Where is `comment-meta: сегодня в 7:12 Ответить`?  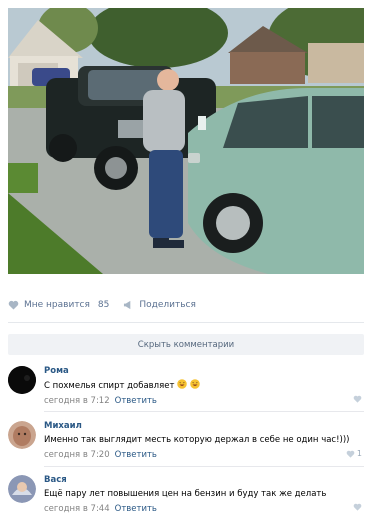
comment-meta: сегодня в 7:12 Ответить is located at coordinates (204, 401).